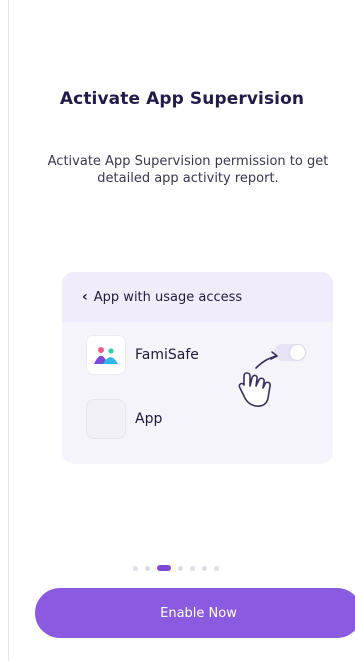  Describe the element at coordinates (195, 613) in the screenshot. I see `enable-now-button: Enable Now` at that location.